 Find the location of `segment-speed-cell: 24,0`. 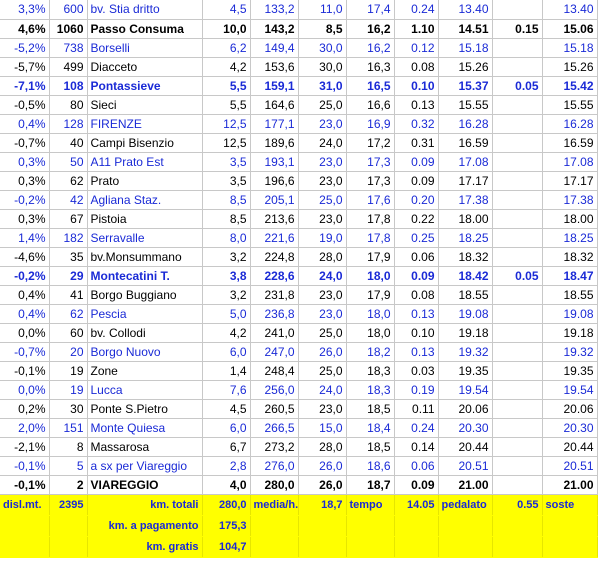

segment-speed-cell: 24,0 is located at coordinates (322, 143).